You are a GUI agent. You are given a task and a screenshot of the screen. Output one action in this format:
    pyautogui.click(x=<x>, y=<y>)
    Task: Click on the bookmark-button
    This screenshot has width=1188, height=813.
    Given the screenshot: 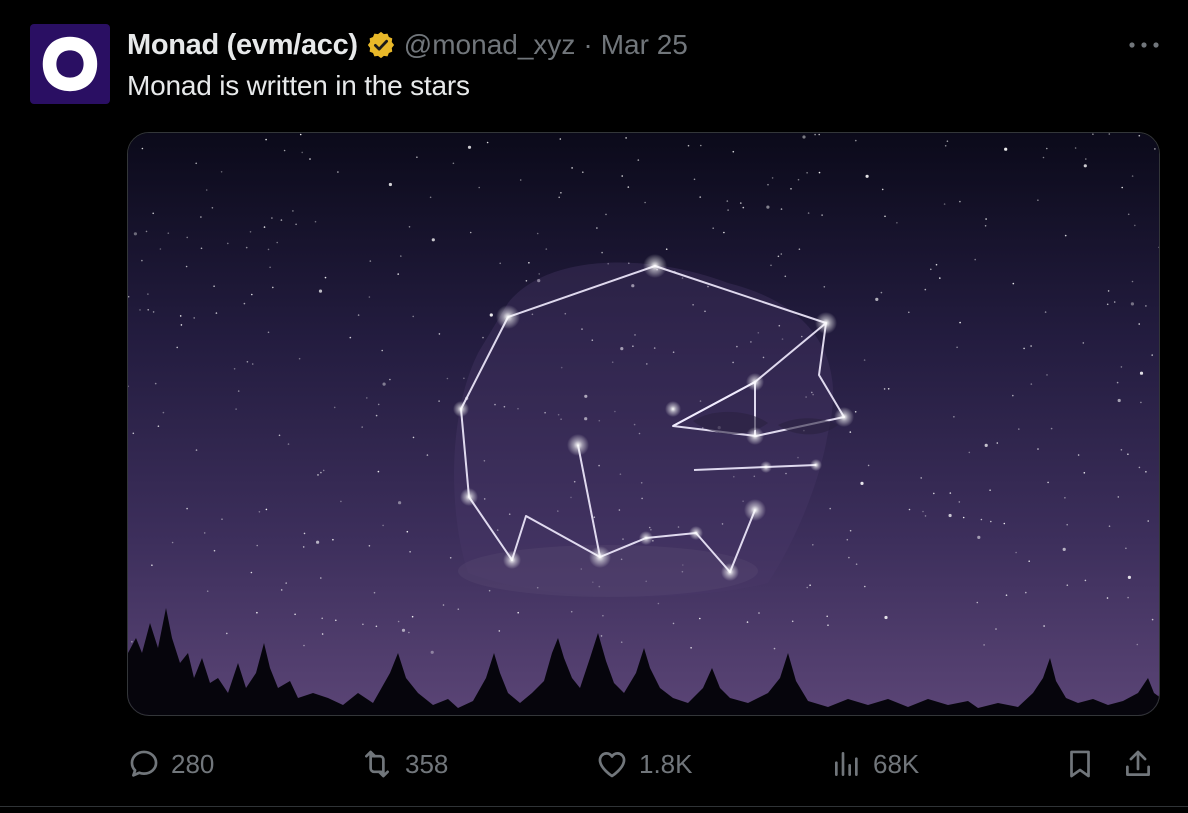 What is the action you would take?
    pyautogui.click(x=1085, y=764)
    